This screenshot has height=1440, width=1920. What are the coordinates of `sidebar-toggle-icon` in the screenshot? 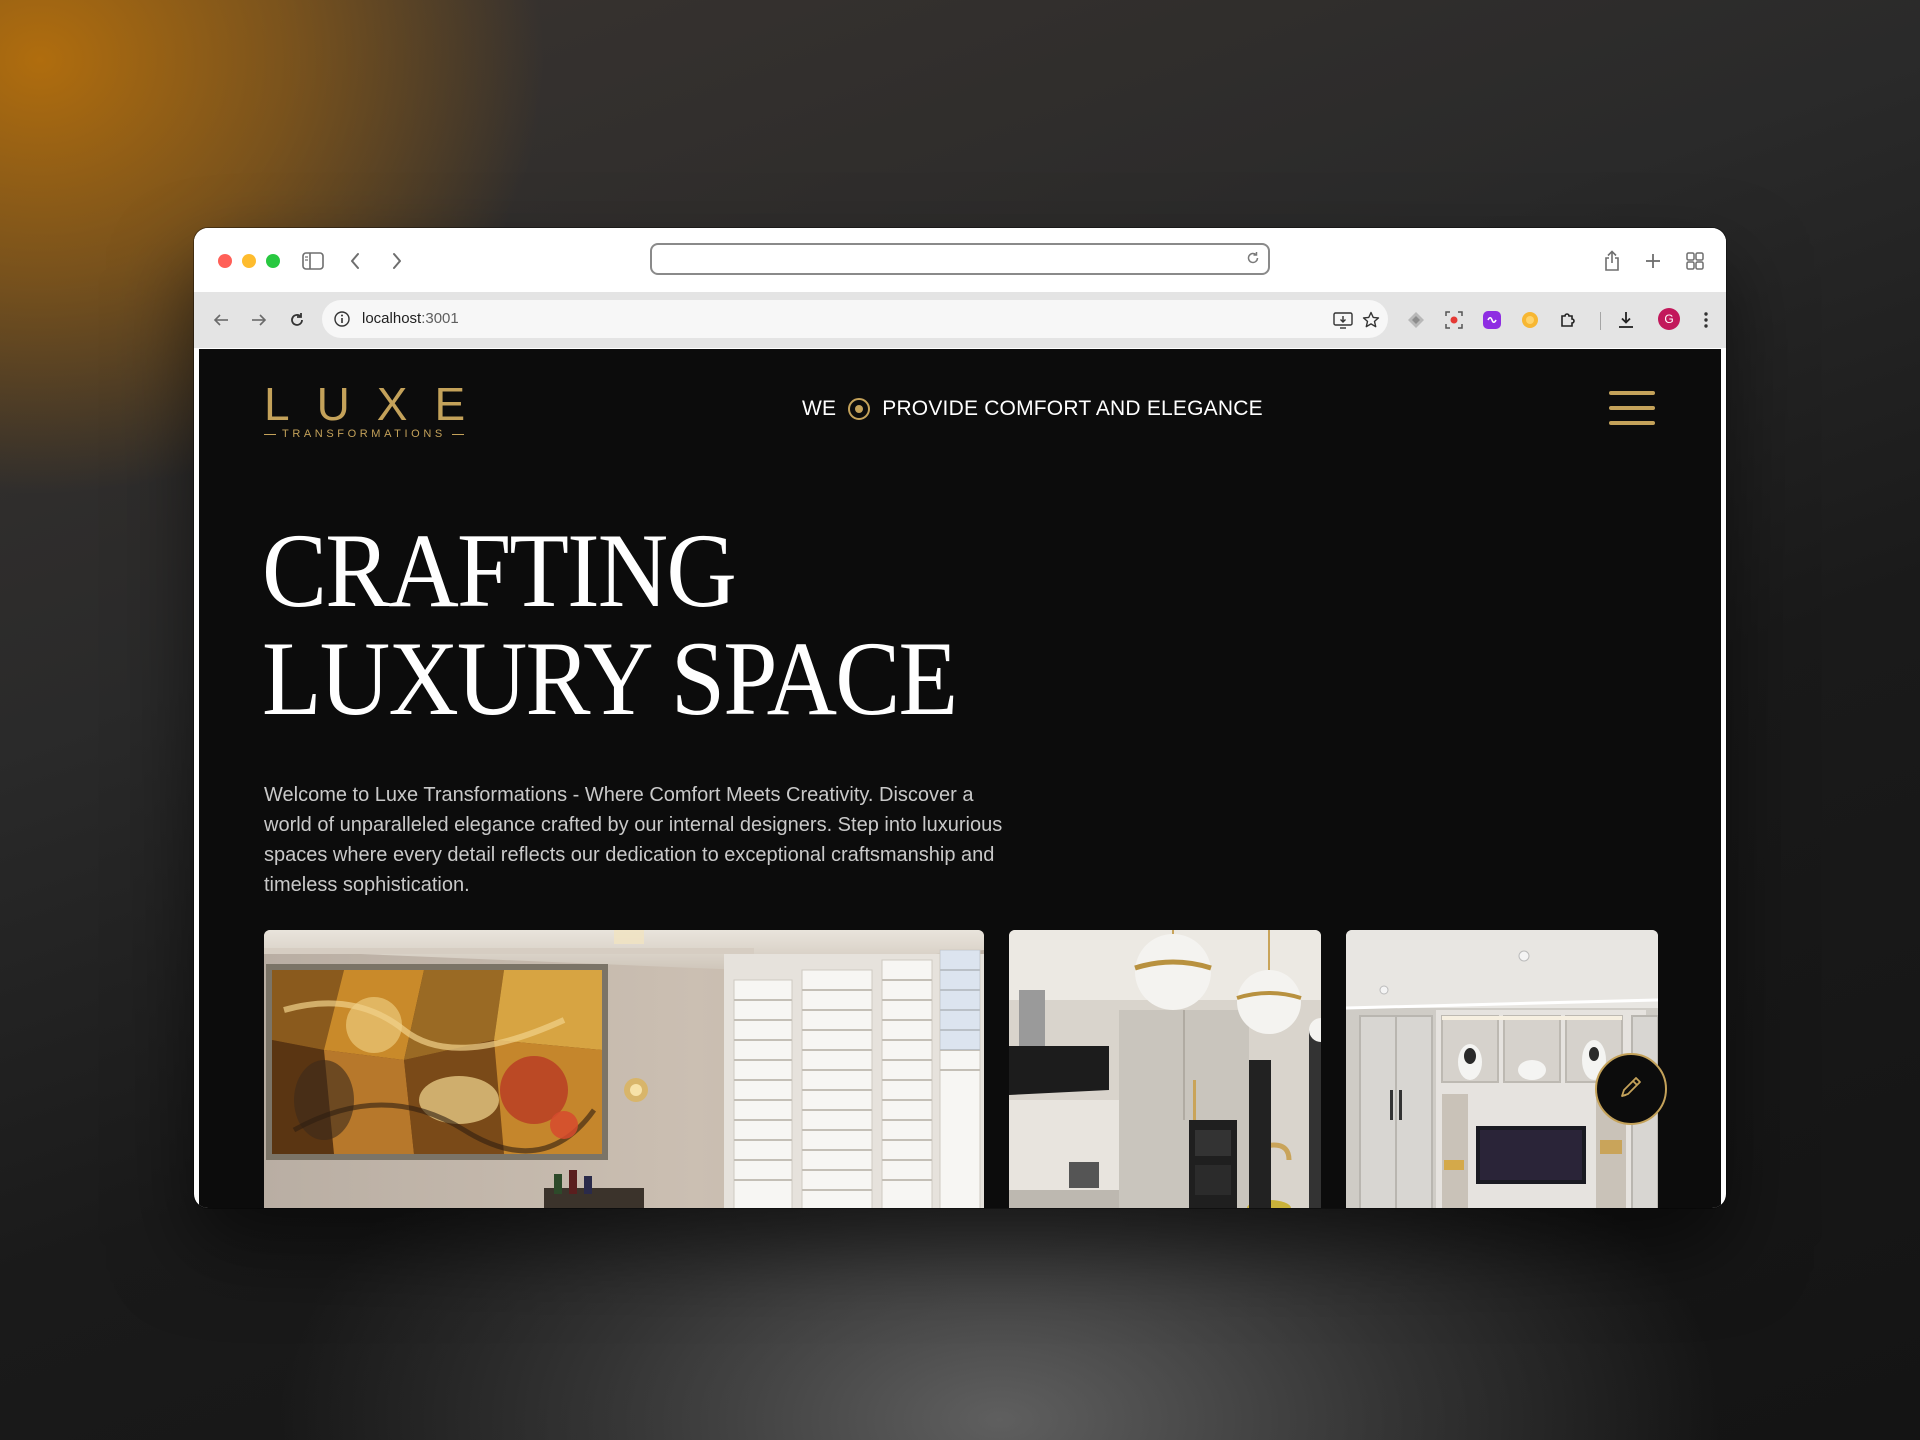 It's located at (313, 261).